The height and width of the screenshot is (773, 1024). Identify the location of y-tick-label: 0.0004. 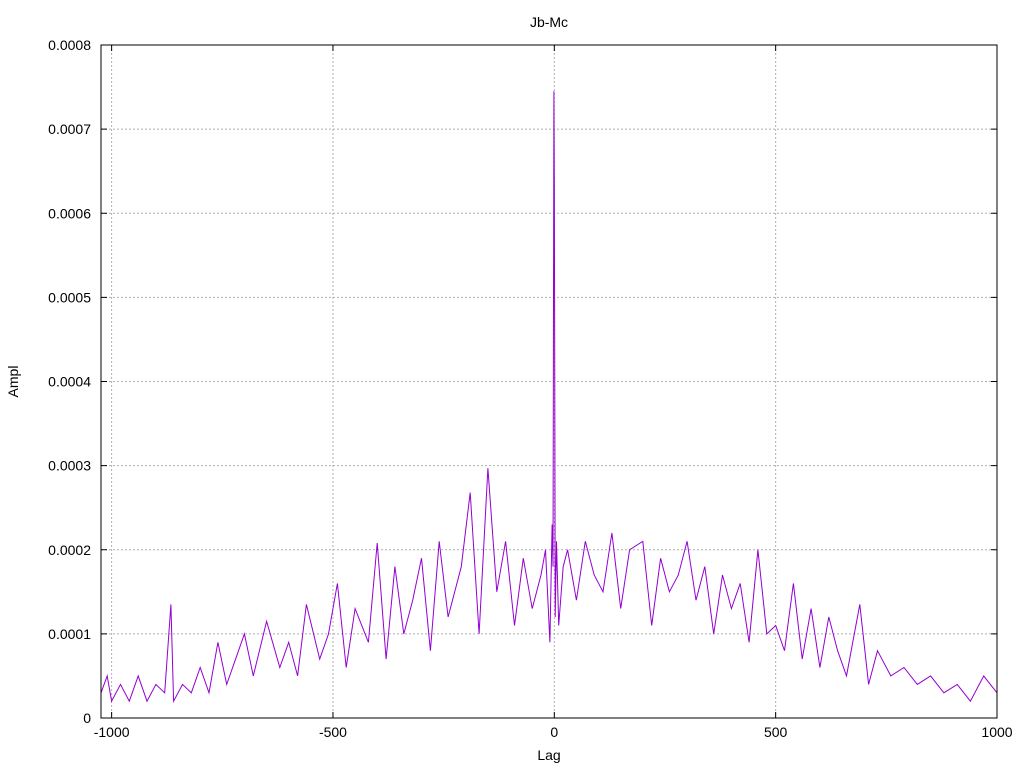
(69, 382).